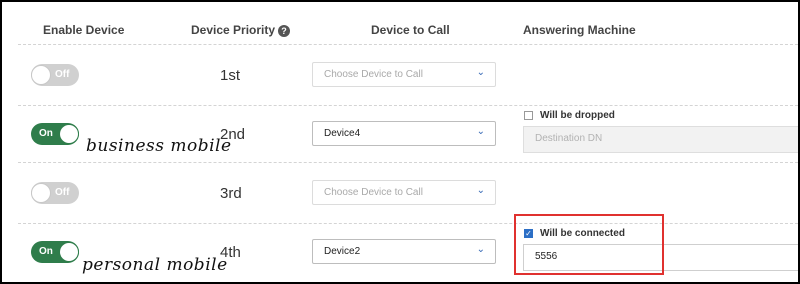  What do you see at coordinates (231, 193) in the screenshot?
I see `priority-row-3: 3rd` at bounding box center [231, 193].